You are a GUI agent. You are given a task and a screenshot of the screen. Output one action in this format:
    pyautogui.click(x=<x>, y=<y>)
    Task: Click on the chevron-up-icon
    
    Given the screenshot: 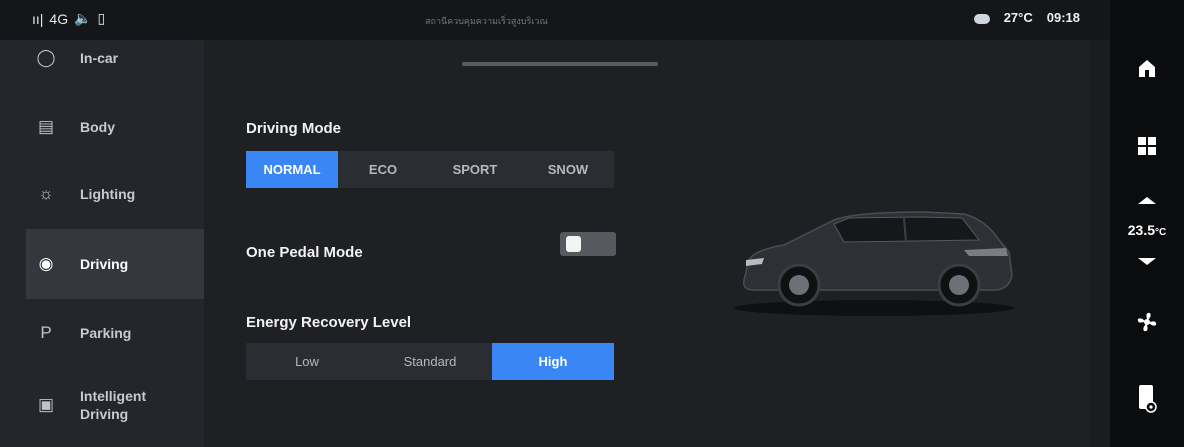 What is the action you would take?
    pyautogui.click(x=1147, y=200)
    